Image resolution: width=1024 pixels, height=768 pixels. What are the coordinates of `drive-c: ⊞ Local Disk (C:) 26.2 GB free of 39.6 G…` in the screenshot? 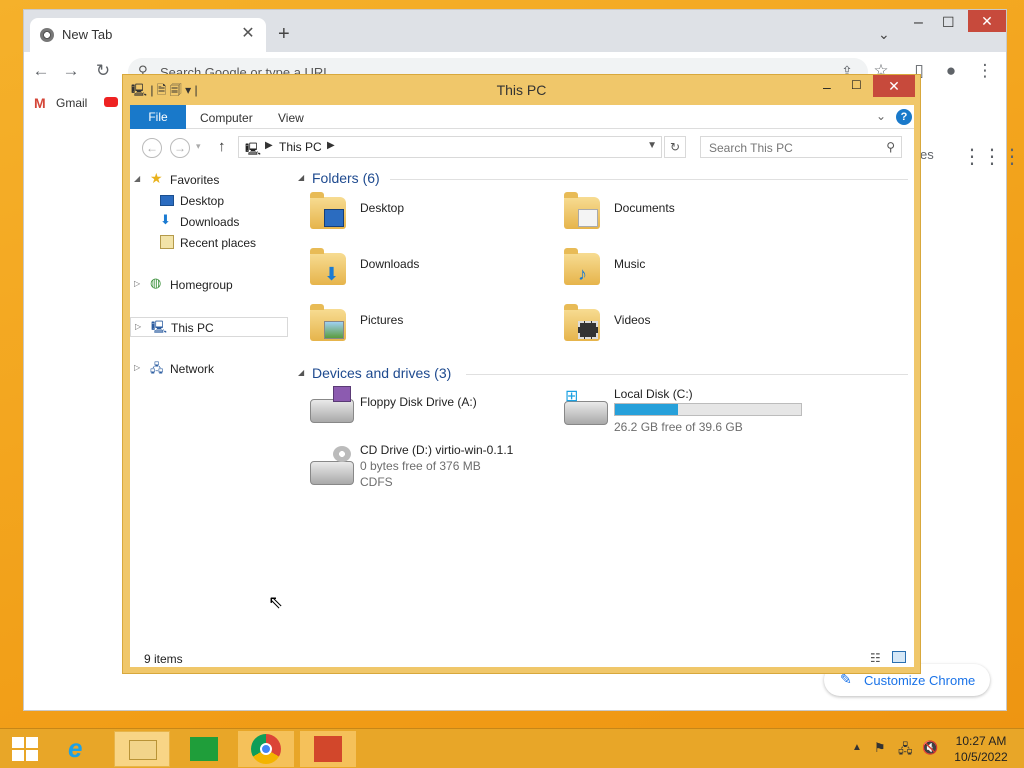 It's located at (681, 409).